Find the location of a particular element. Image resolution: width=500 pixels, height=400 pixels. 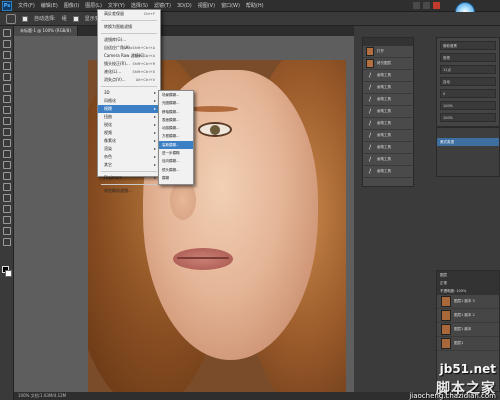

menu-3d: 3D(D) is located at coordinates (184, 6).